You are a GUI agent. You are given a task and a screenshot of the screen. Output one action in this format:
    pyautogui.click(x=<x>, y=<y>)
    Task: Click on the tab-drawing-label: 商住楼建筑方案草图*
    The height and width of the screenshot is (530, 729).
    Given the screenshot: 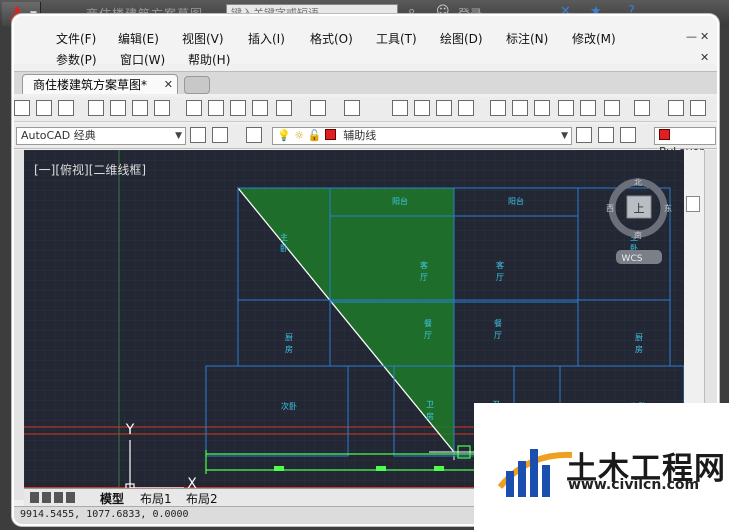 What is the action you would take?
    pyautogui.click(x=90, y=85)
    